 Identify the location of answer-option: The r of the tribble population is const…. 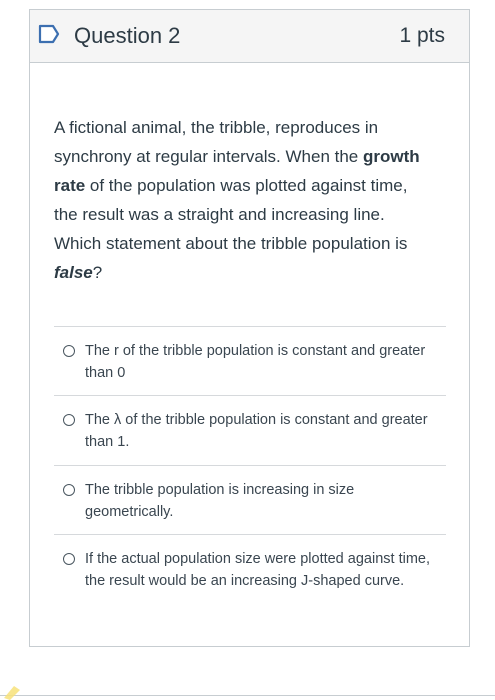
(250, 360).